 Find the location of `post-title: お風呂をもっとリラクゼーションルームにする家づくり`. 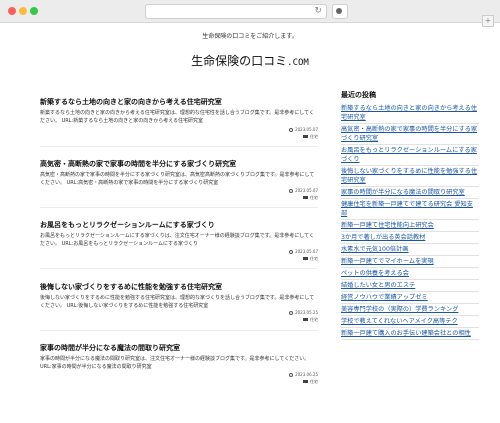

post-title: お風呂をもっとリラクゼーションルームにする家づくり is located at coordinates (179, 225).